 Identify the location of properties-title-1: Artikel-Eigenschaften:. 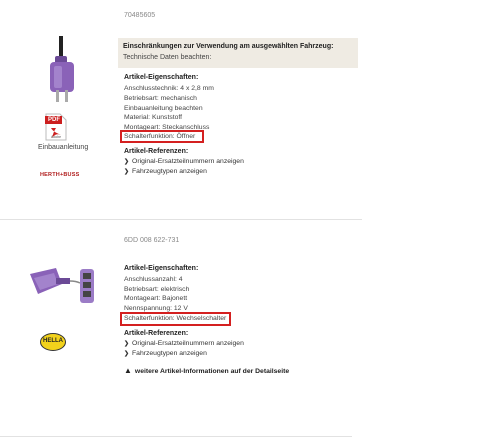
(161, 77).